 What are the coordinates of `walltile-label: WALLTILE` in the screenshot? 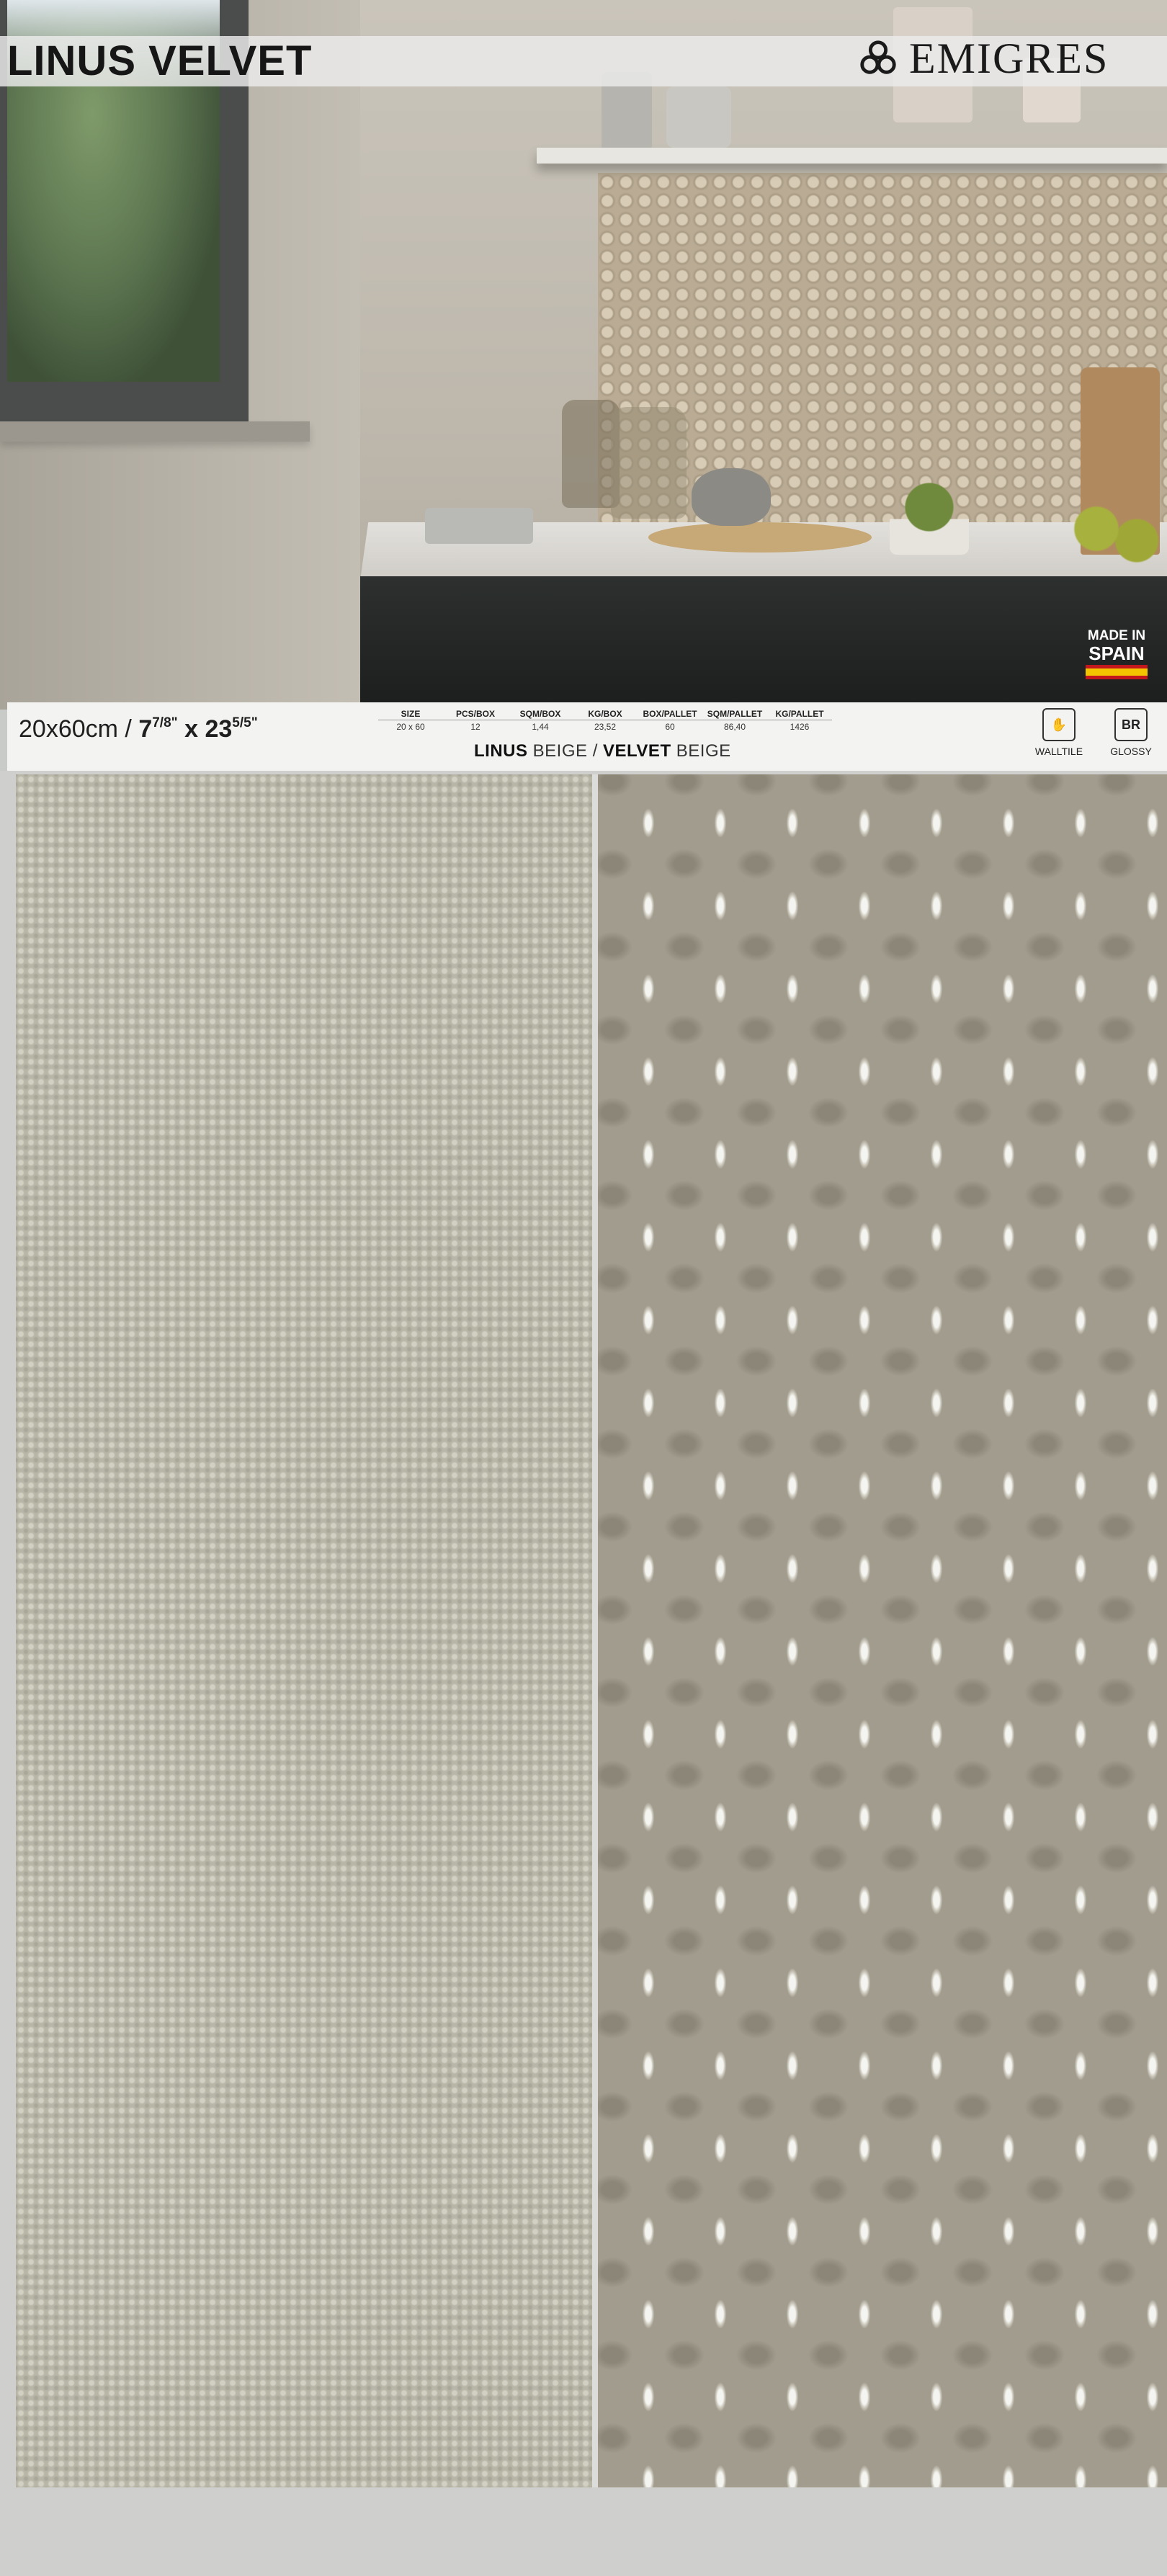 It's located at (1058, 751).